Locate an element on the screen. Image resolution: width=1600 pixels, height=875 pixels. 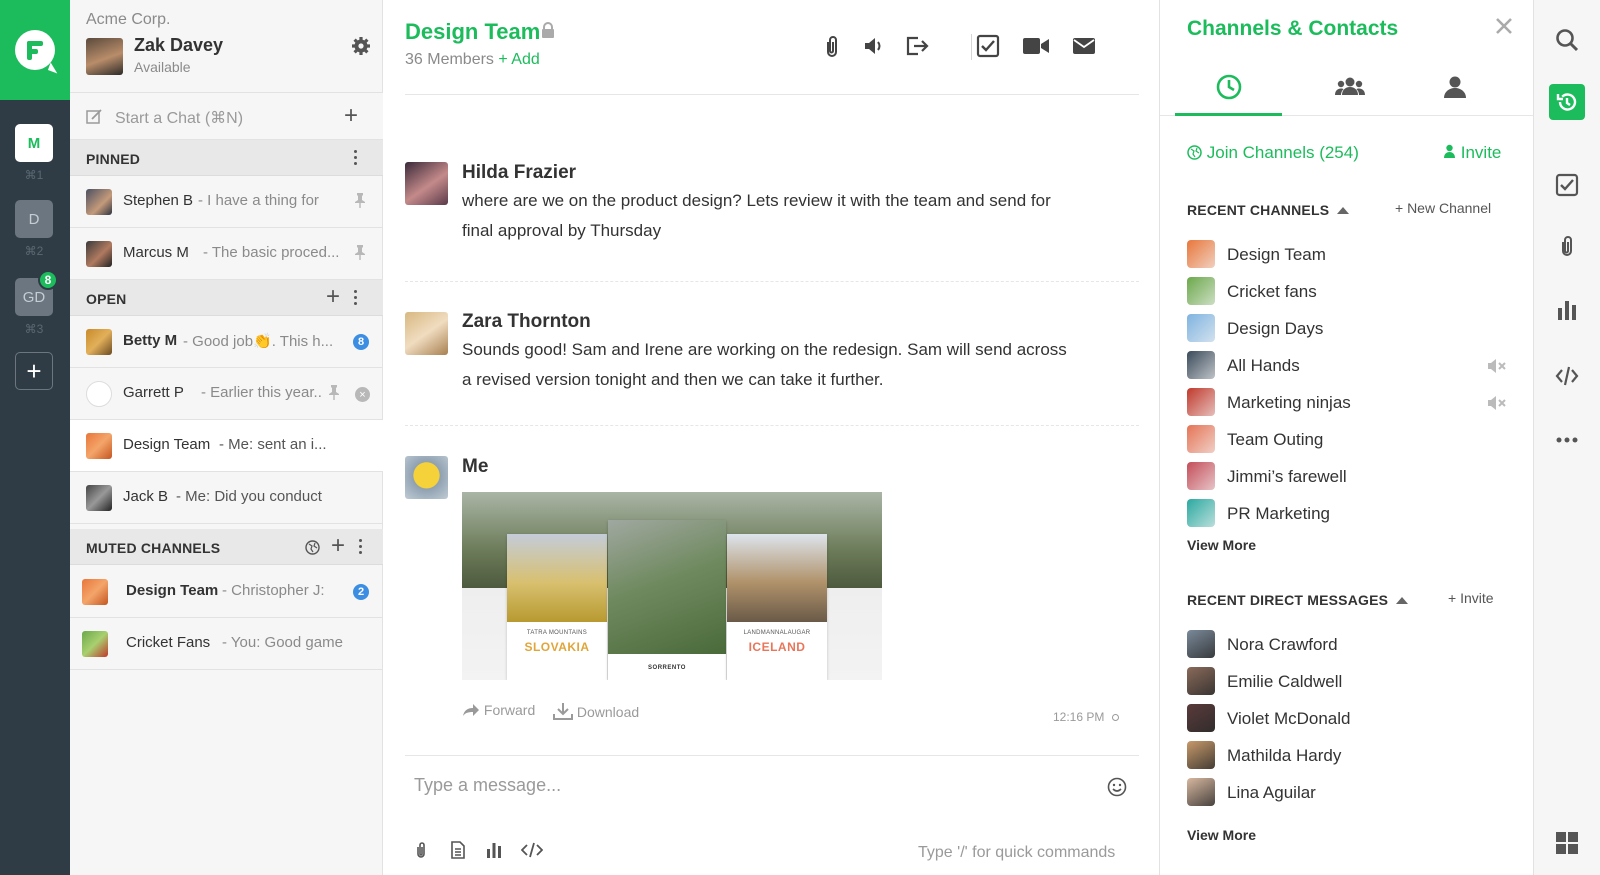
tasks-icon is located at coordinates (1567, 185).